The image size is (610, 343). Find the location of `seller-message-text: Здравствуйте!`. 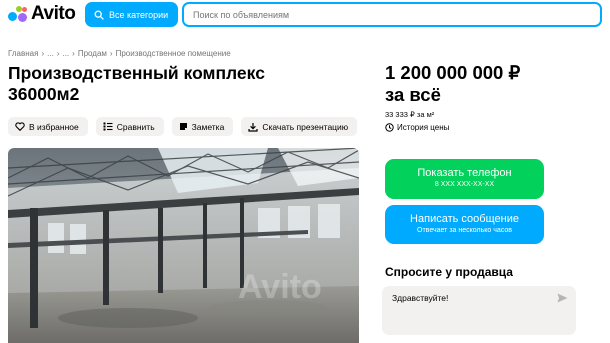

seller-message-text: Здравствуйте! is located at coordinates (420, 298).